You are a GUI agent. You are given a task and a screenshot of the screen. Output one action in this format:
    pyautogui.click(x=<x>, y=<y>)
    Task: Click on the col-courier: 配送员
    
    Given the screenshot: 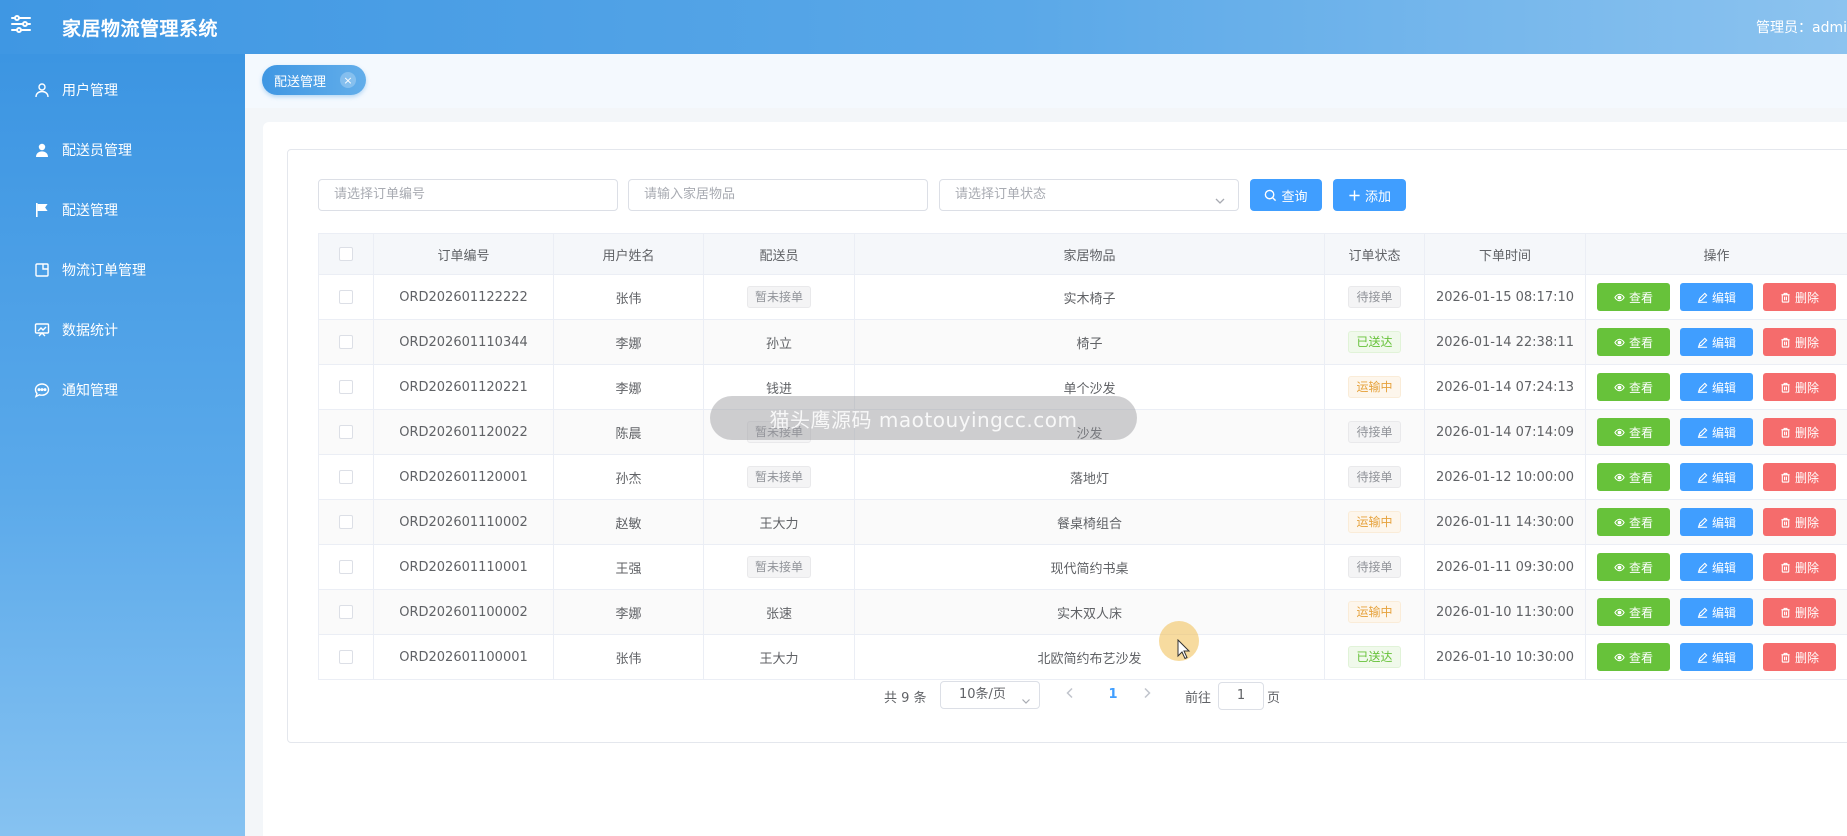 What is the action you would take?
    pyautogui.click(x=779, y=254)
    